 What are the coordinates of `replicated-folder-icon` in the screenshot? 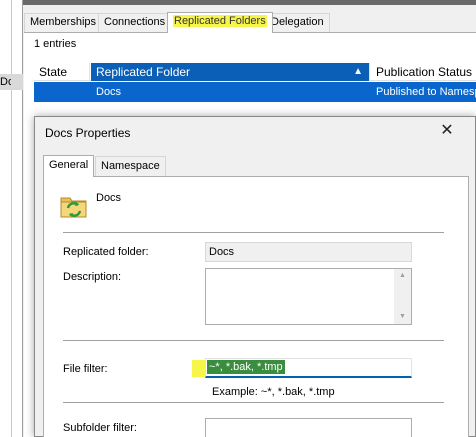 It's located at (74, 206).